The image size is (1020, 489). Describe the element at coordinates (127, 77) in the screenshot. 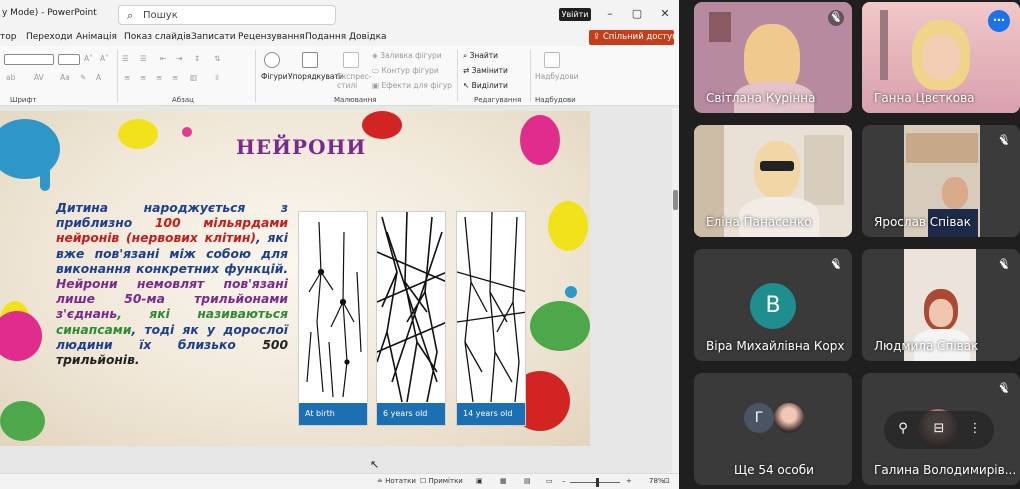

I see `align-left-icon: ≡` at that location.